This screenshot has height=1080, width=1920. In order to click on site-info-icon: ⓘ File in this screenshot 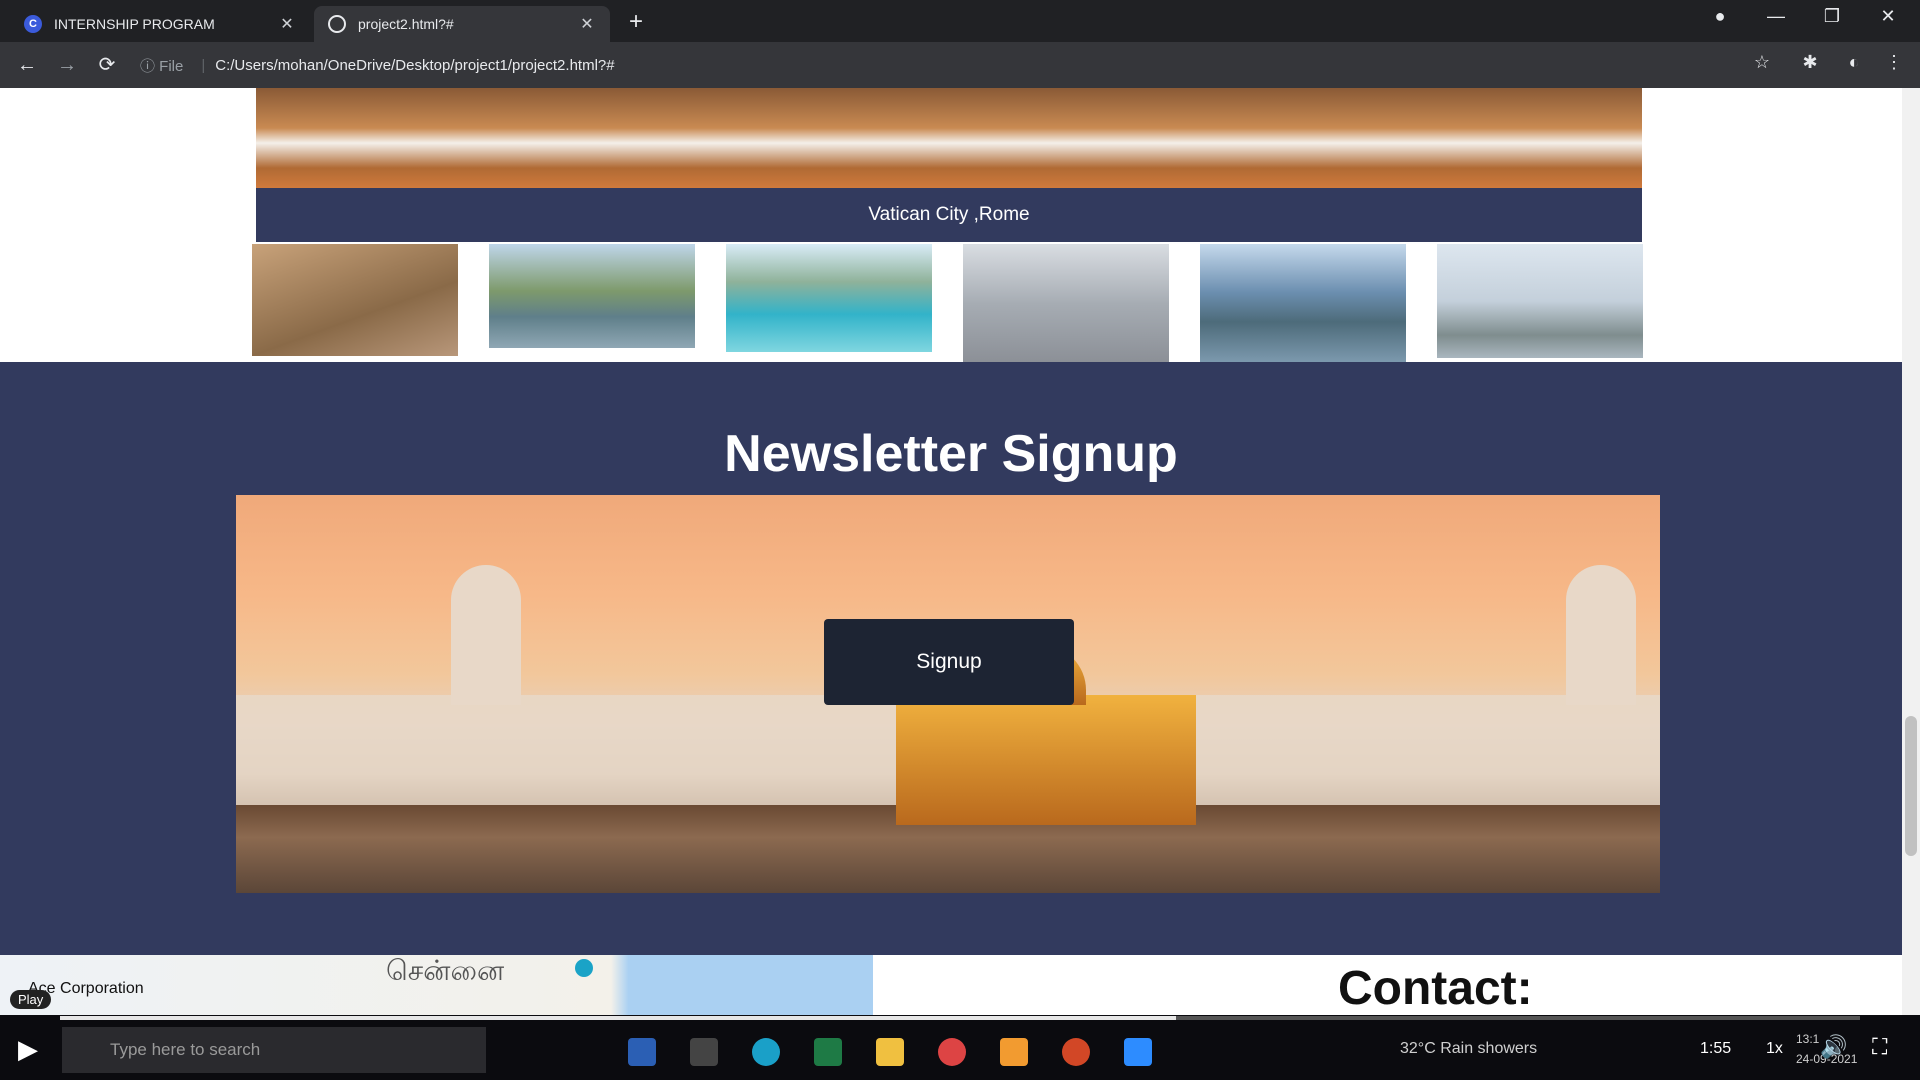, I will do `click(161, 65)`.